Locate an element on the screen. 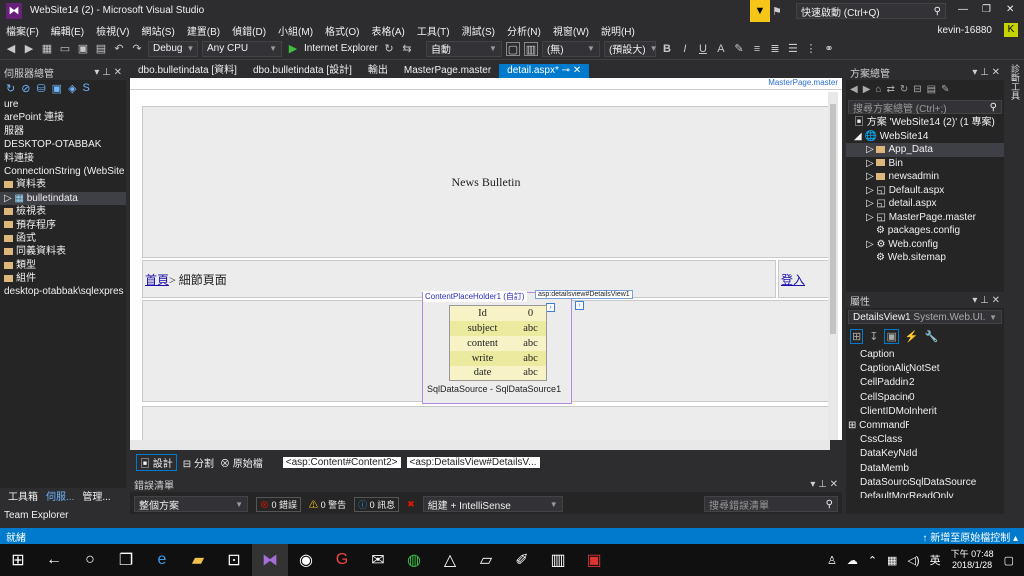 The width and height of the screenshot is (1024, 576). bold-button: B is located at coordinates (667, 49).